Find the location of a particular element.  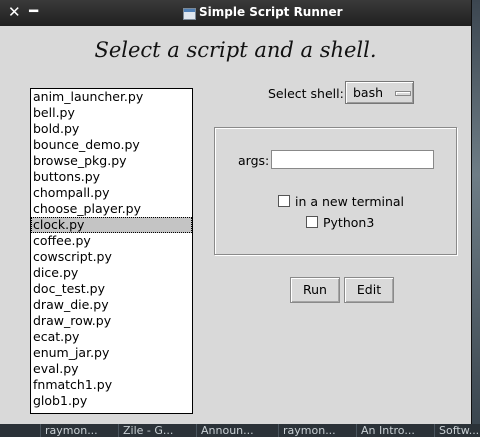

page-heading: Select a script and a shell. is located at coordinates (235, 50).